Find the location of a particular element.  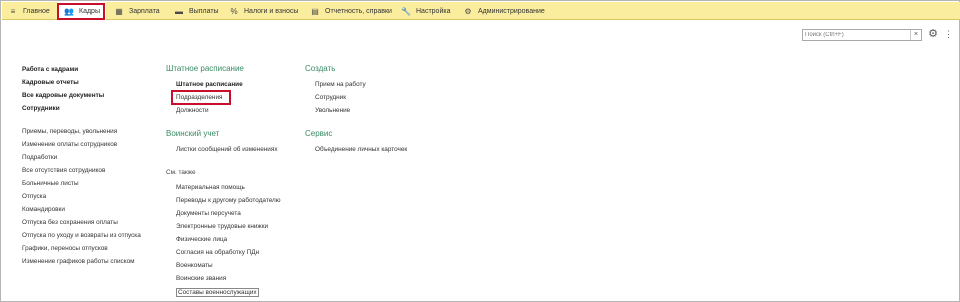

admin-icon: ⚙ is located at coordinates (468, 11).